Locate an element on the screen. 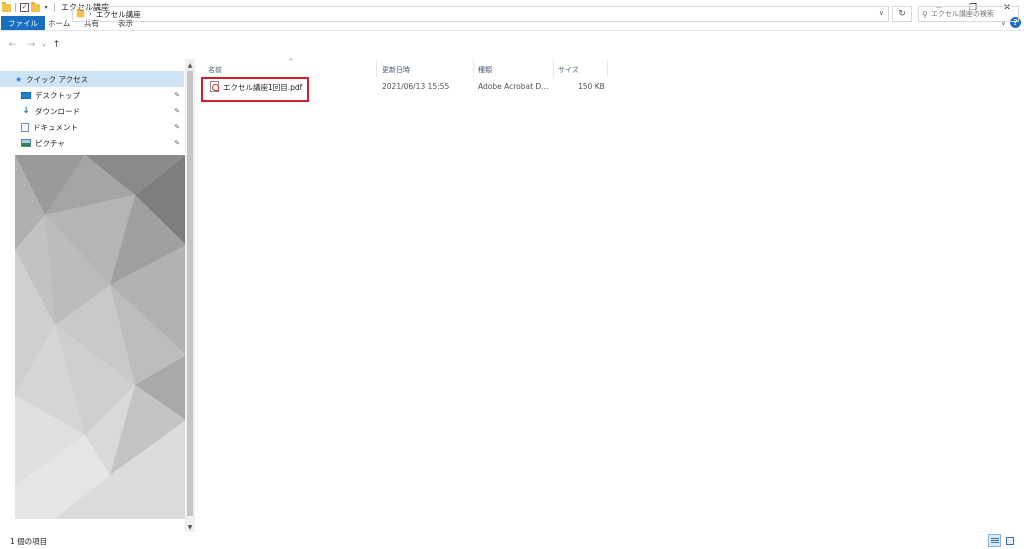  download-icon: ↓ is located at coordinates (26, 111).